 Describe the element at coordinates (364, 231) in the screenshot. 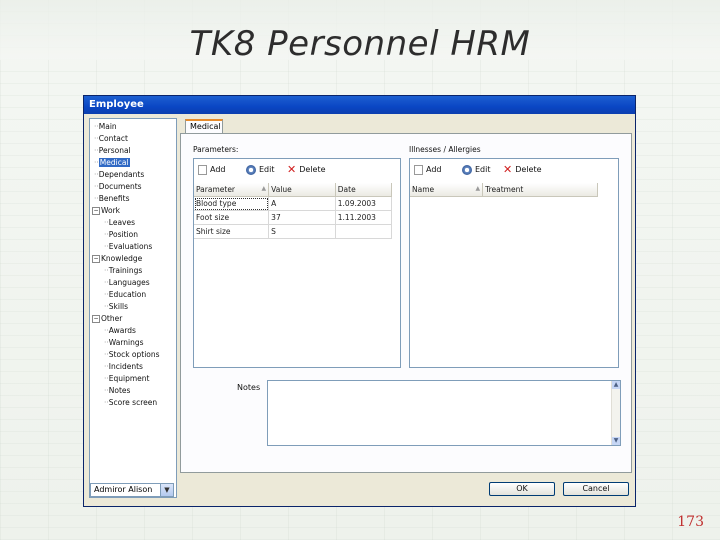

I see `table-cell` at that location.